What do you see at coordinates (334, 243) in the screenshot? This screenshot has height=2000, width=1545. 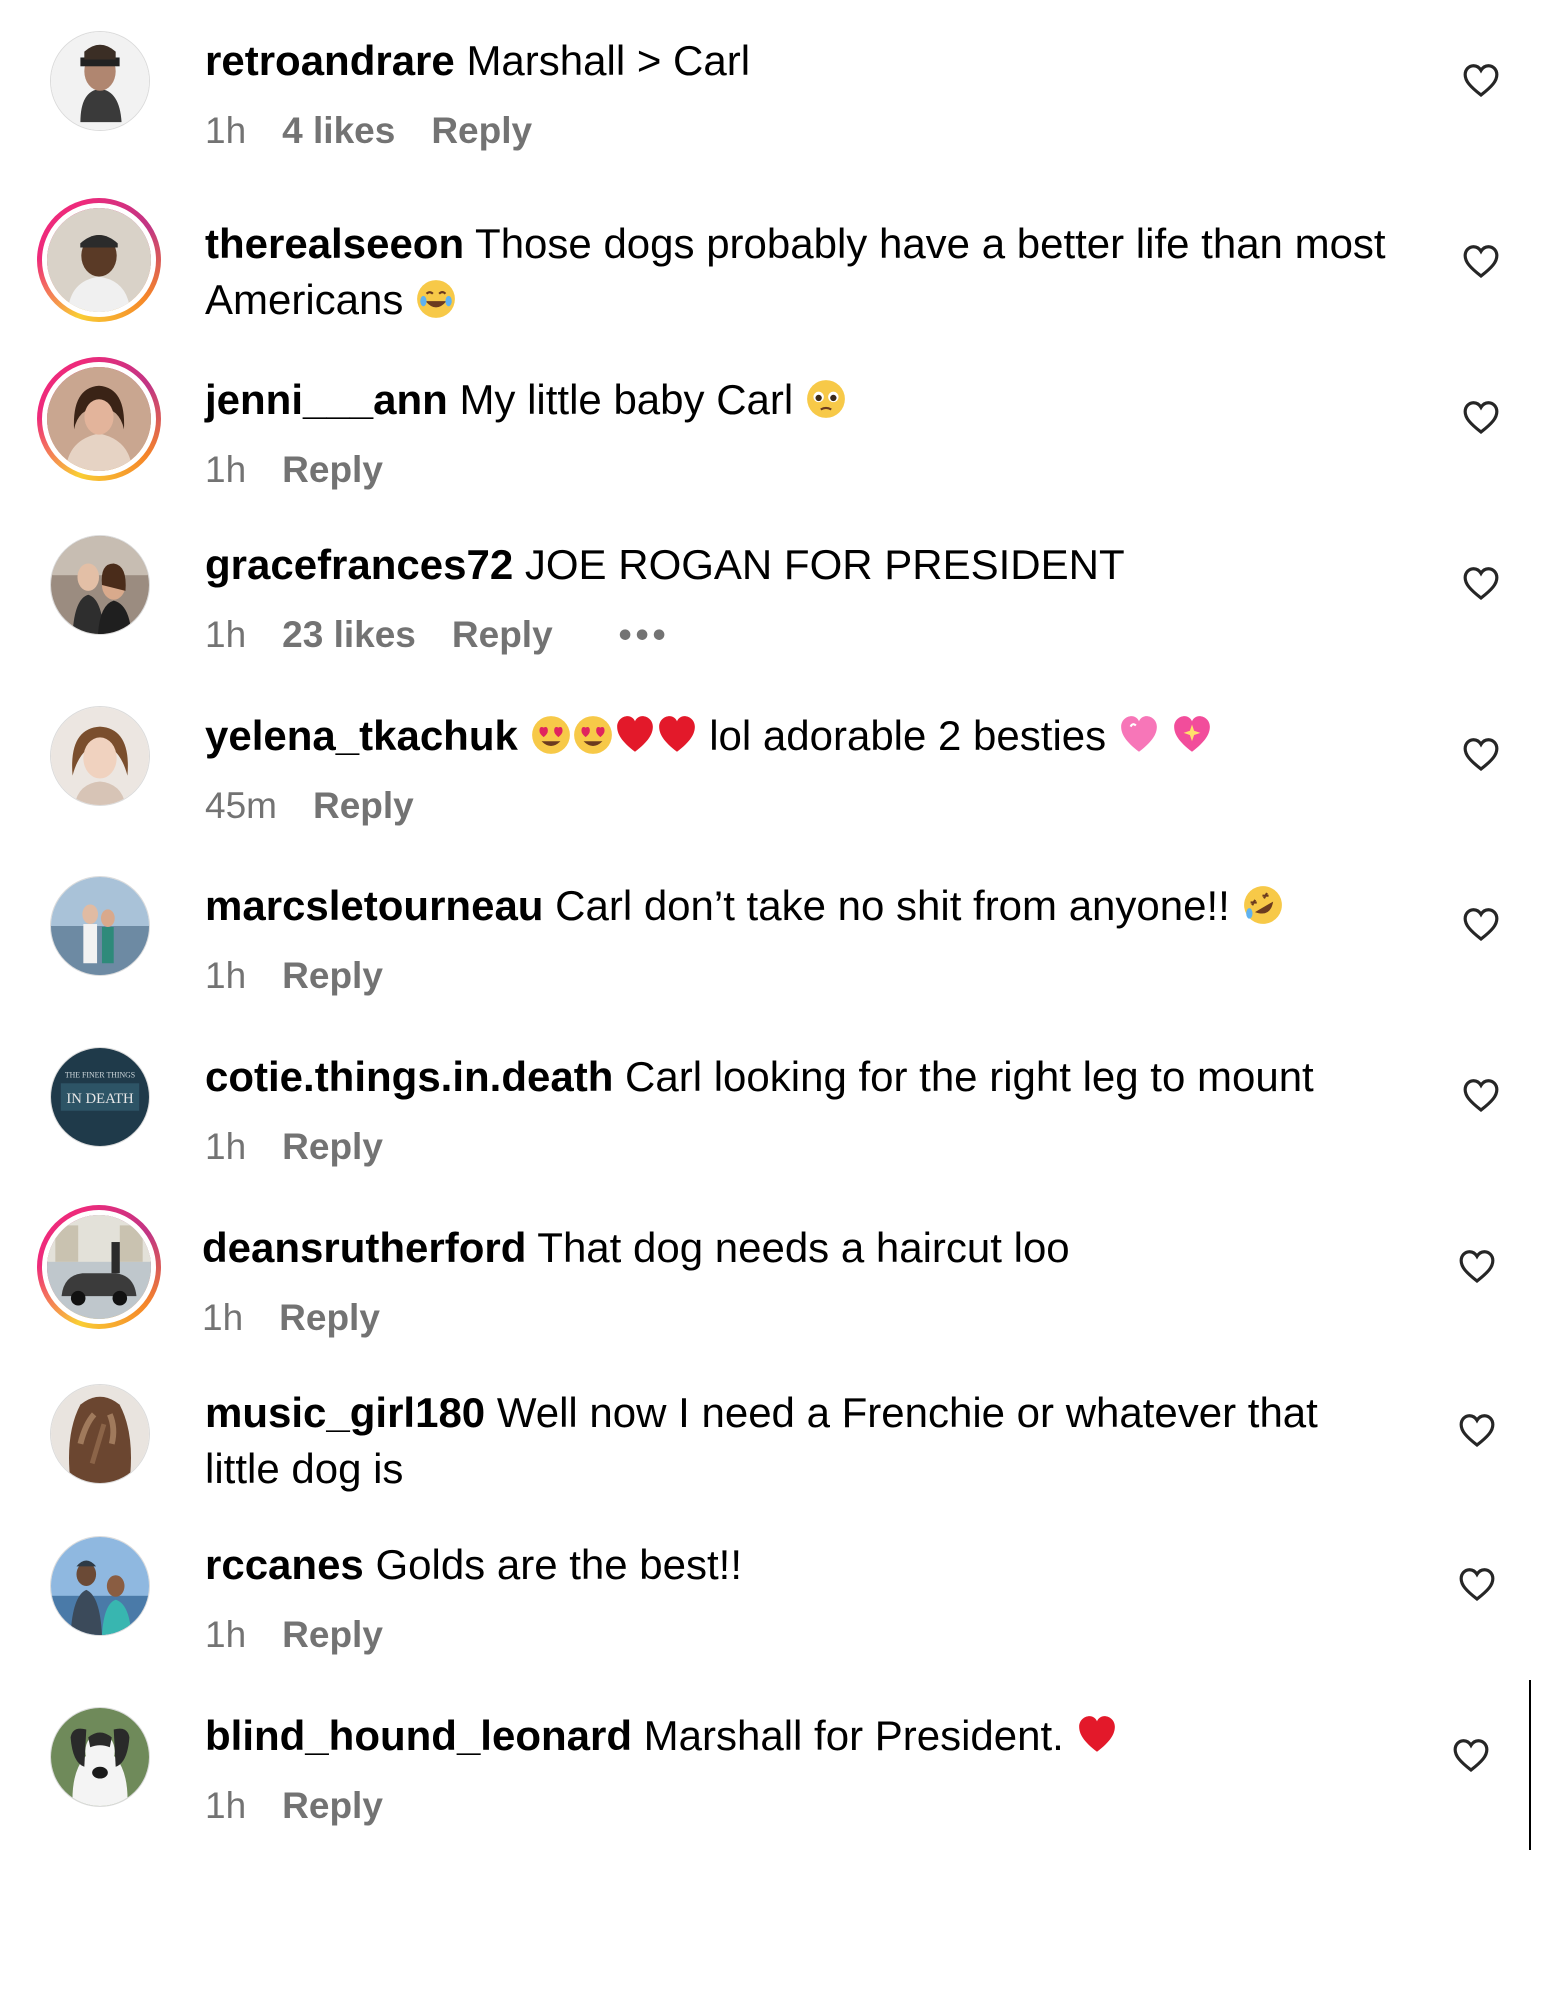 I see `comment-username: therealseeon` at bounding box center [334, 243].